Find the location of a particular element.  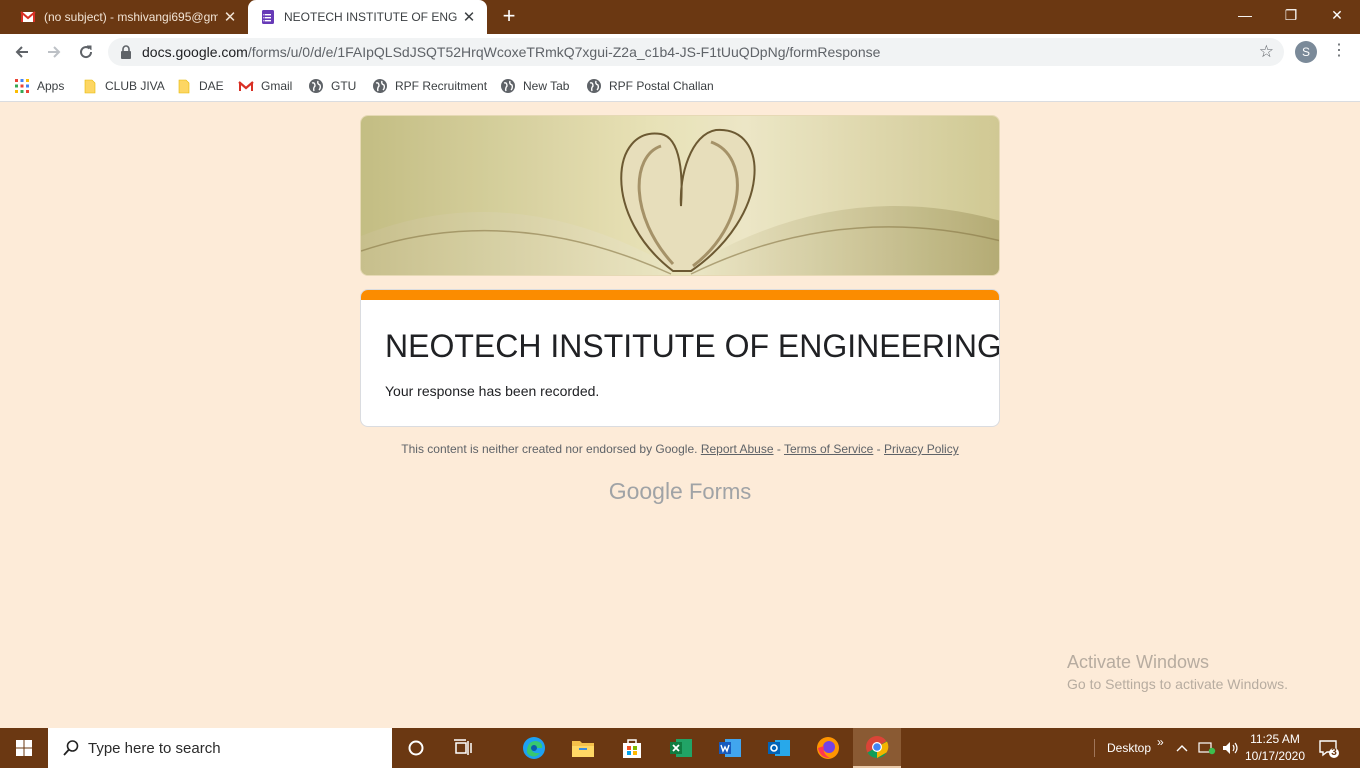

desktop-toolbar: Desktop is located at coordinates (1122, 748).